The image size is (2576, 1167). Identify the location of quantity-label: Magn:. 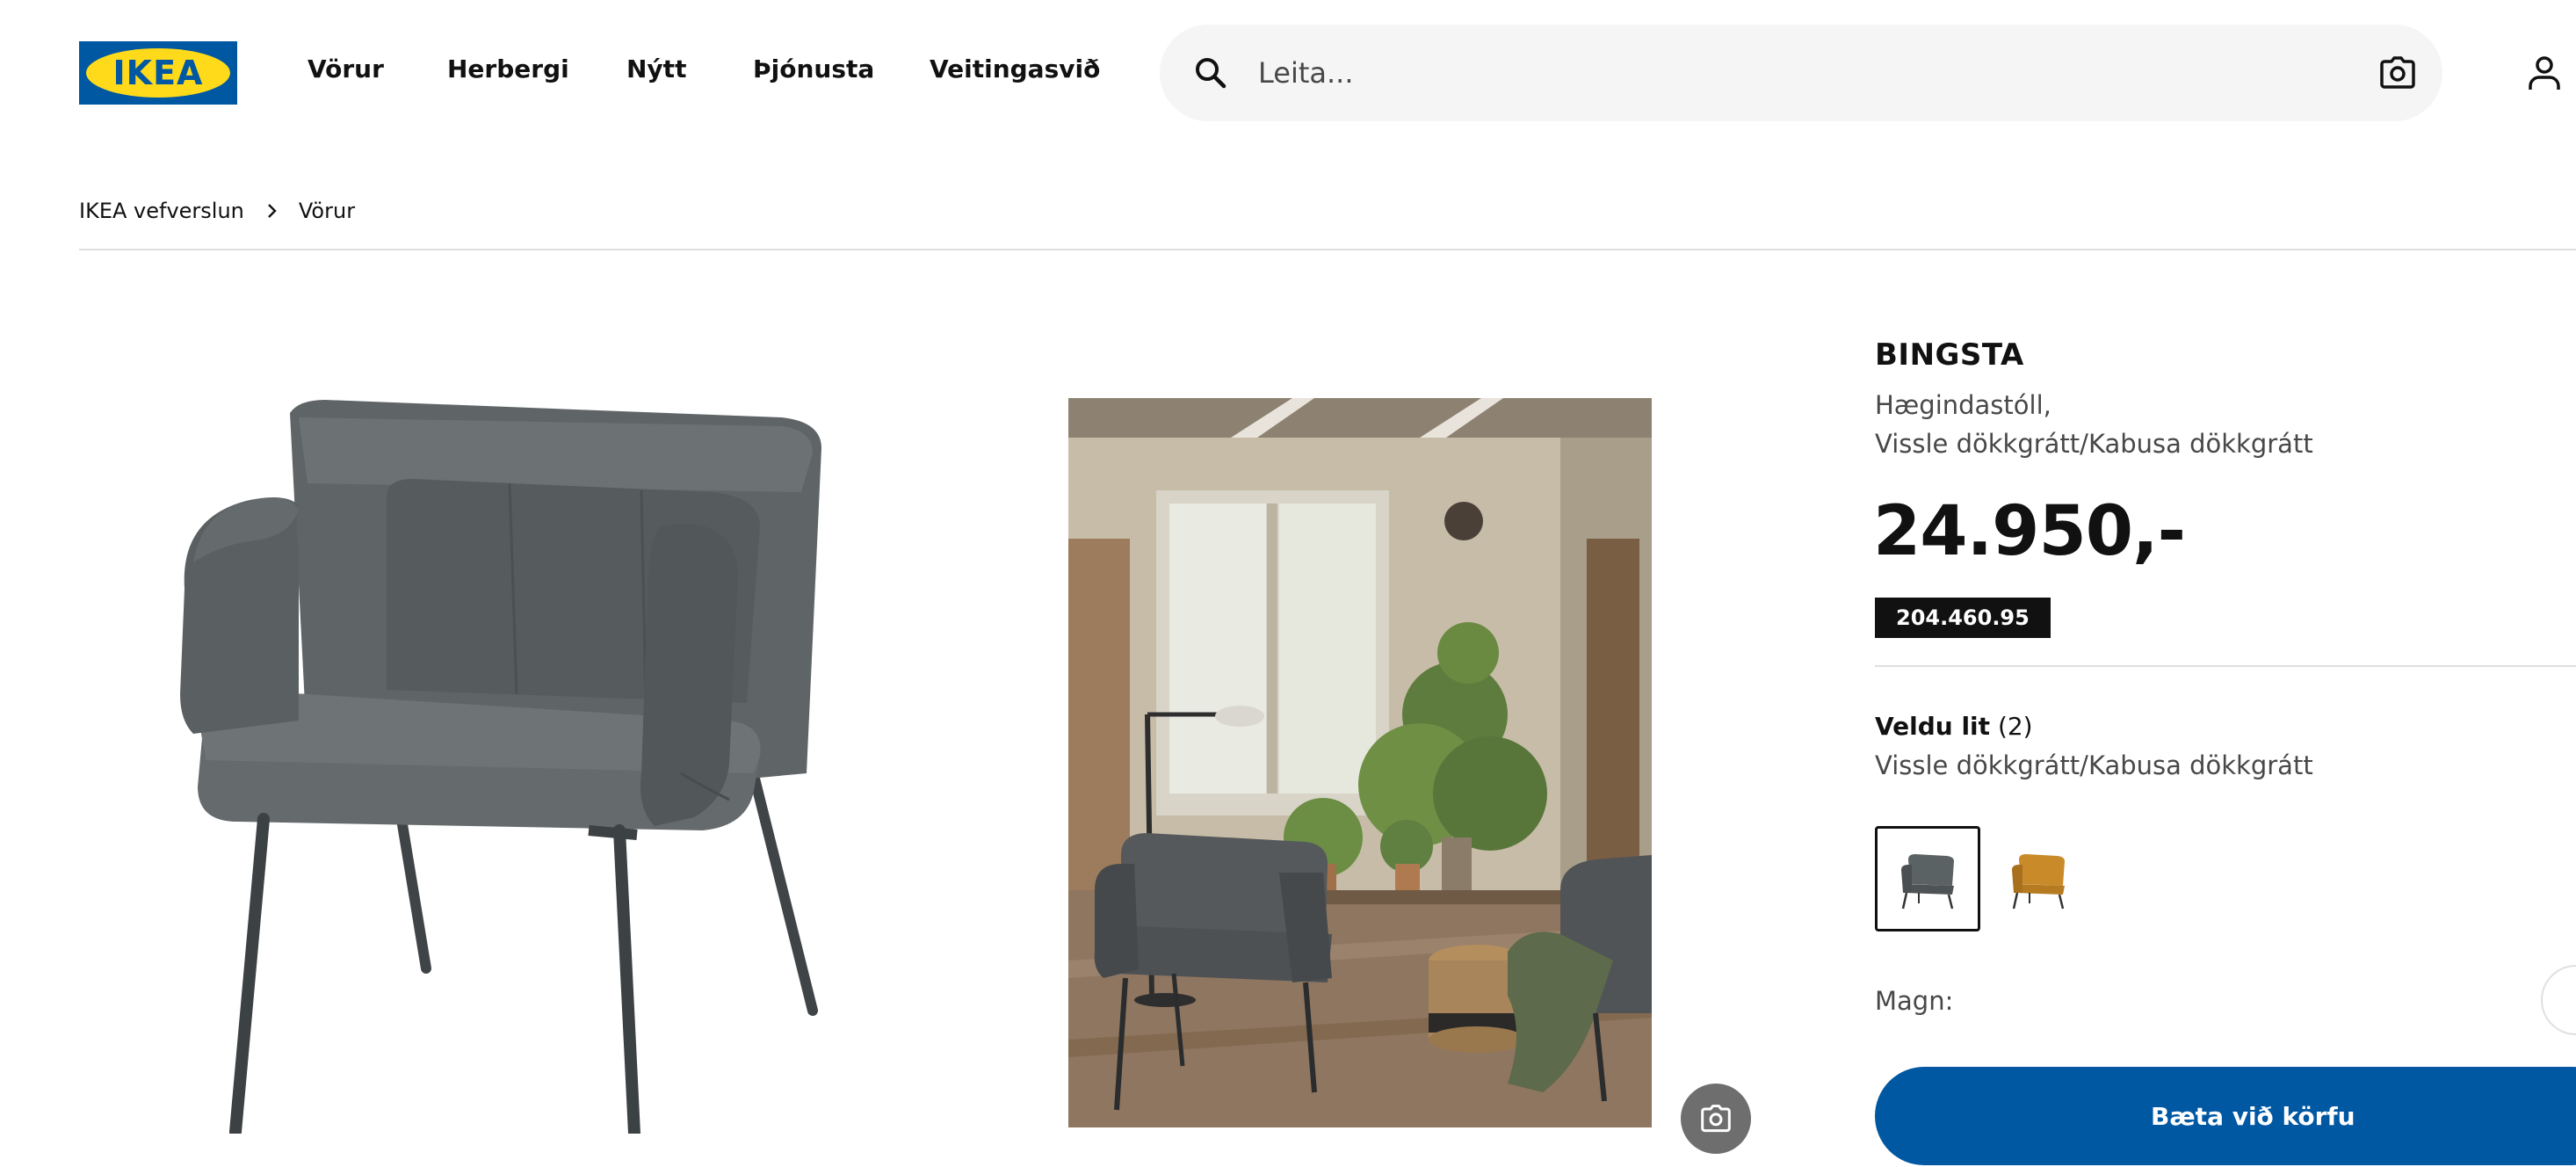
(1914, 1001).